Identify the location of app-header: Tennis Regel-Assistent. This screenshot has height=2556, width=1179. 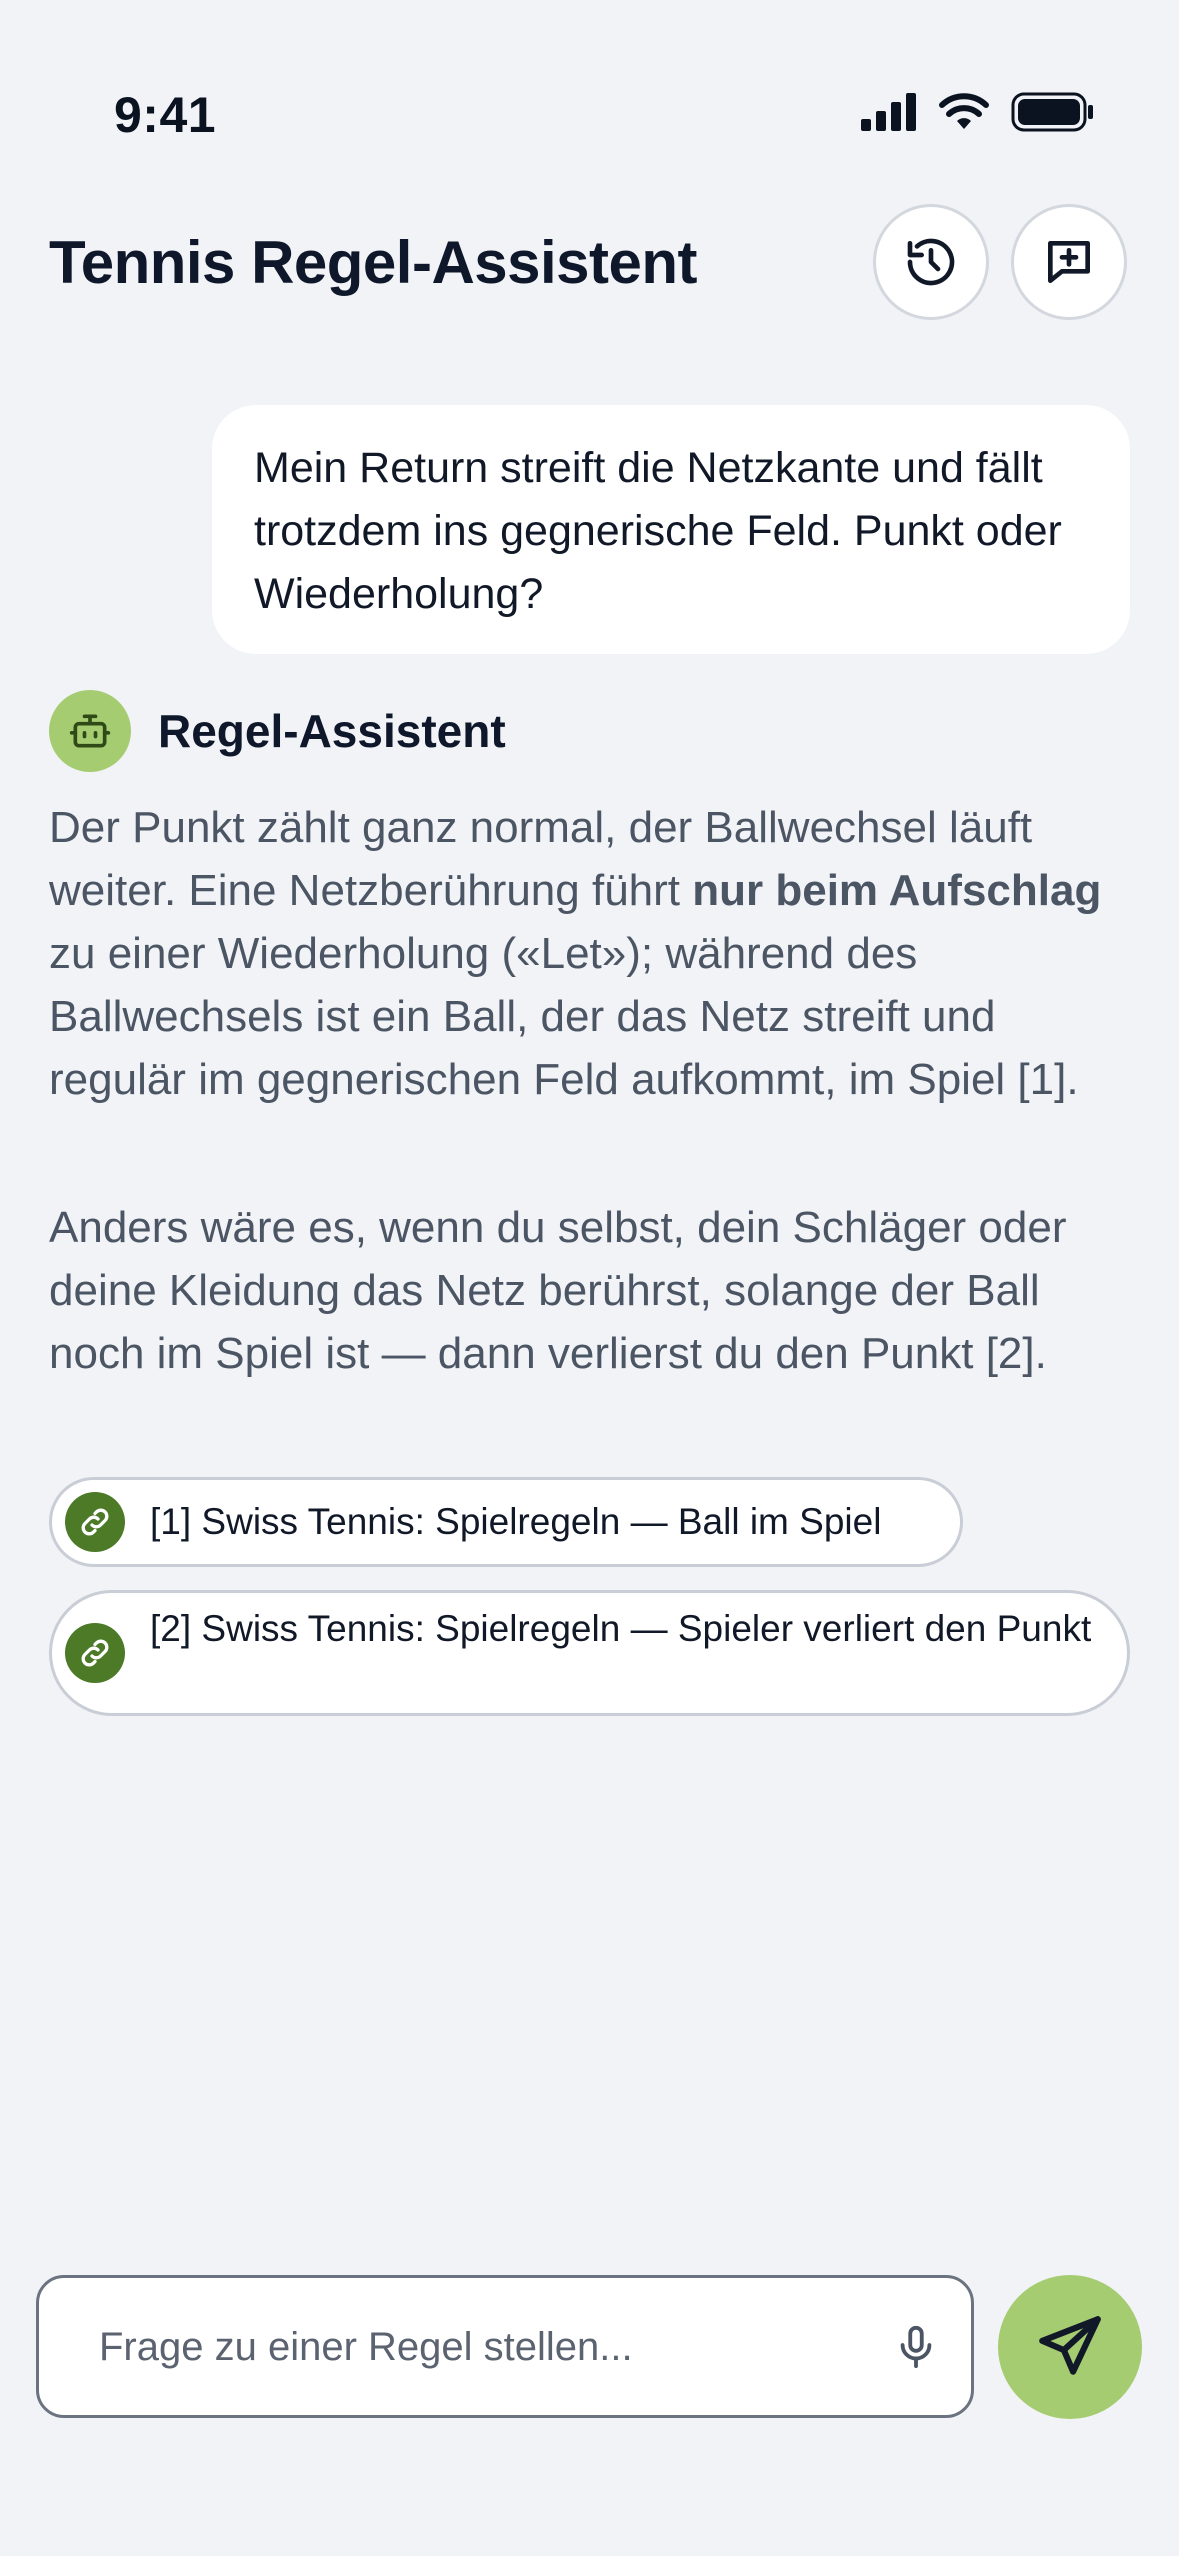
(589, 265).